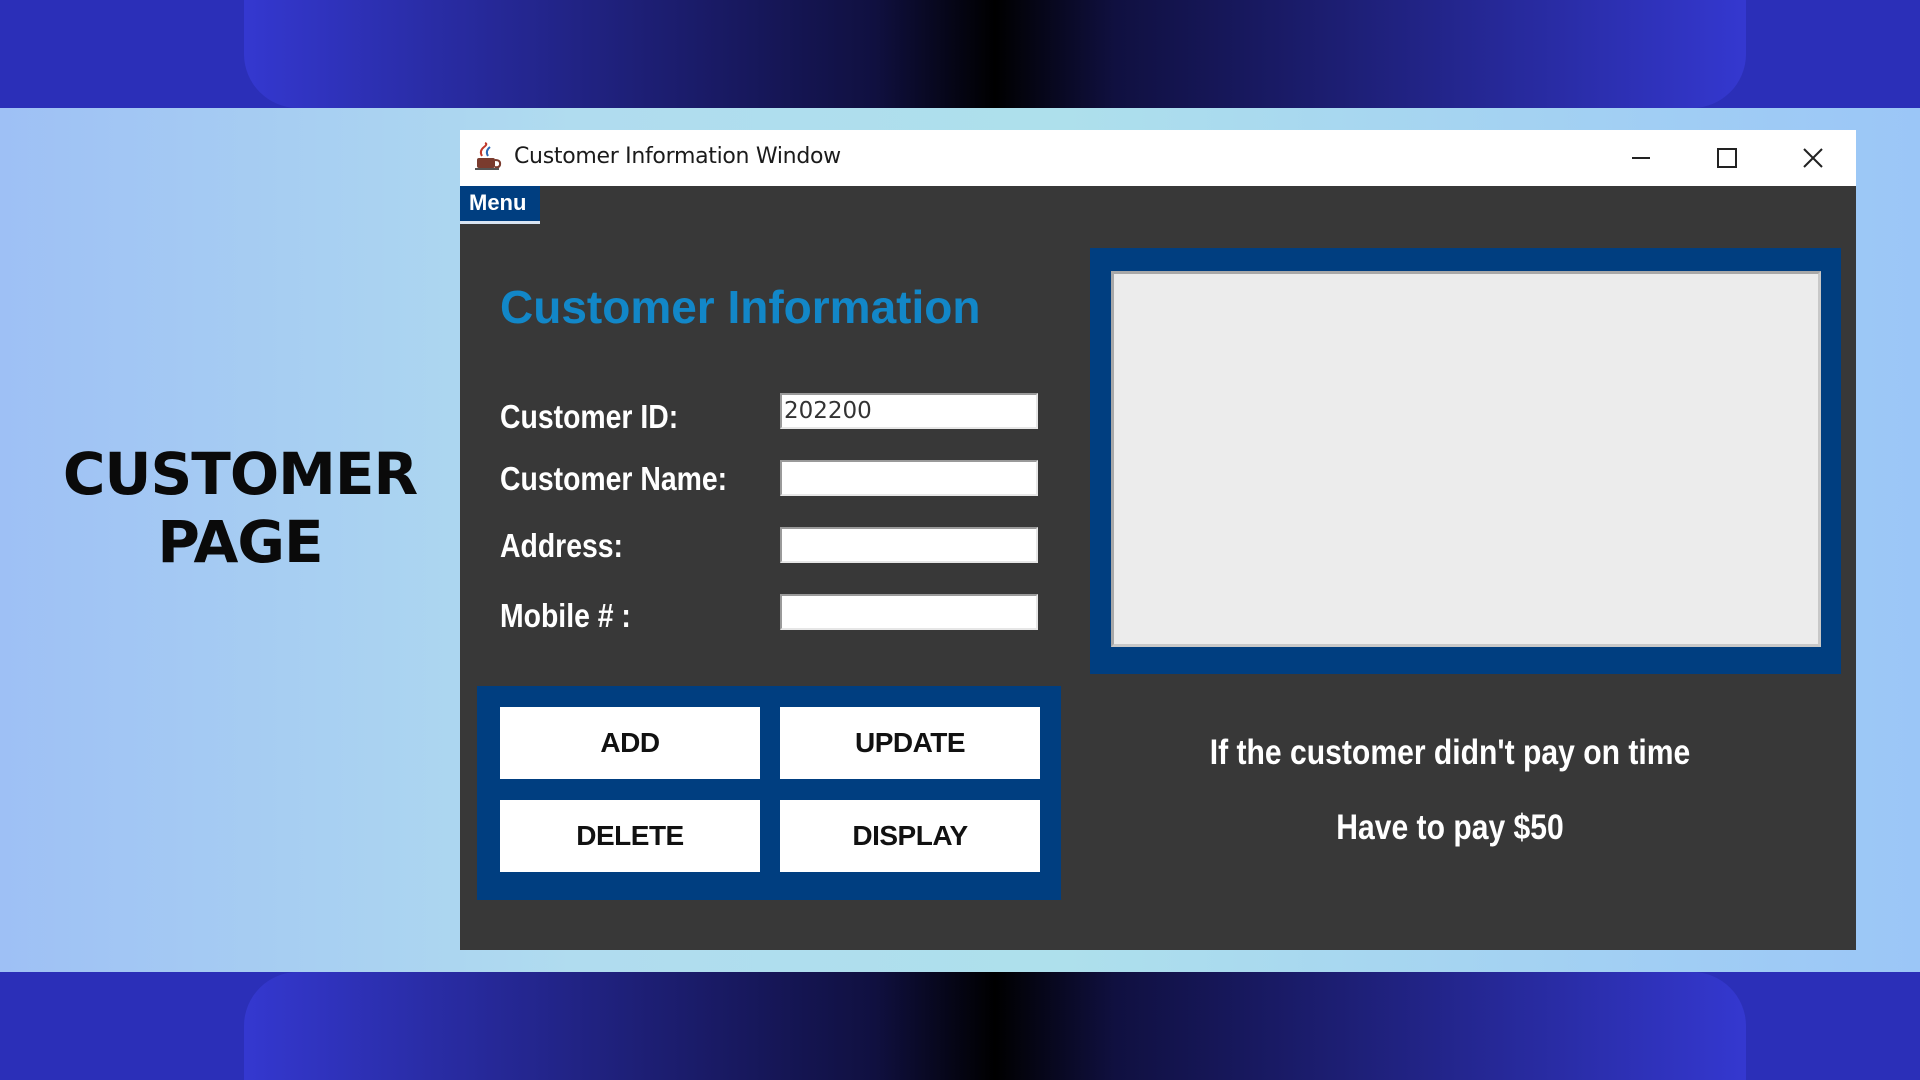 The width and height of the screenshot is (1920, 1080). Describe the element at coordinates (909, 478) in the screenshot. I see `customer-name-field` at that location.